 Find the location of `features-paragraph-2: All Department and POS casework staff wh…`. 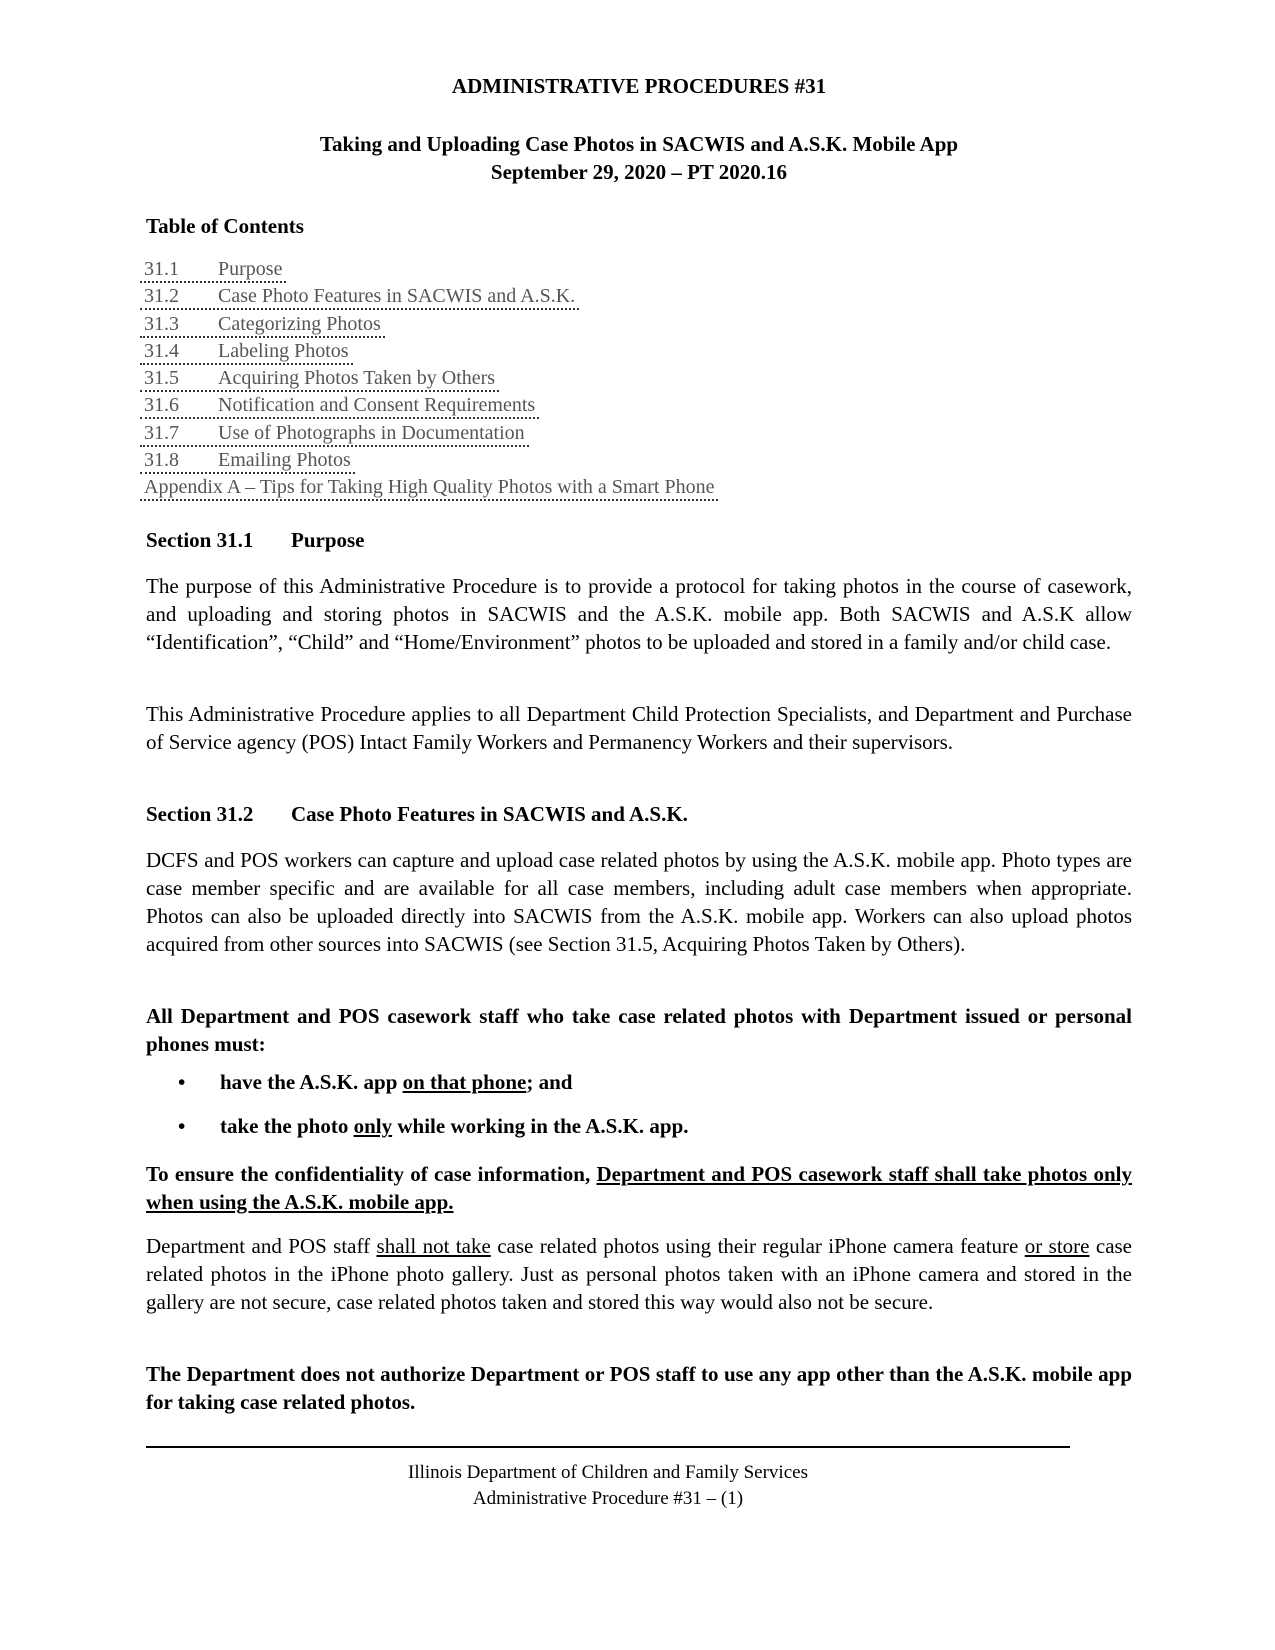

features-paragraph-2: All Department and POS casework staff wh… is located at coordinates (639, 1030).